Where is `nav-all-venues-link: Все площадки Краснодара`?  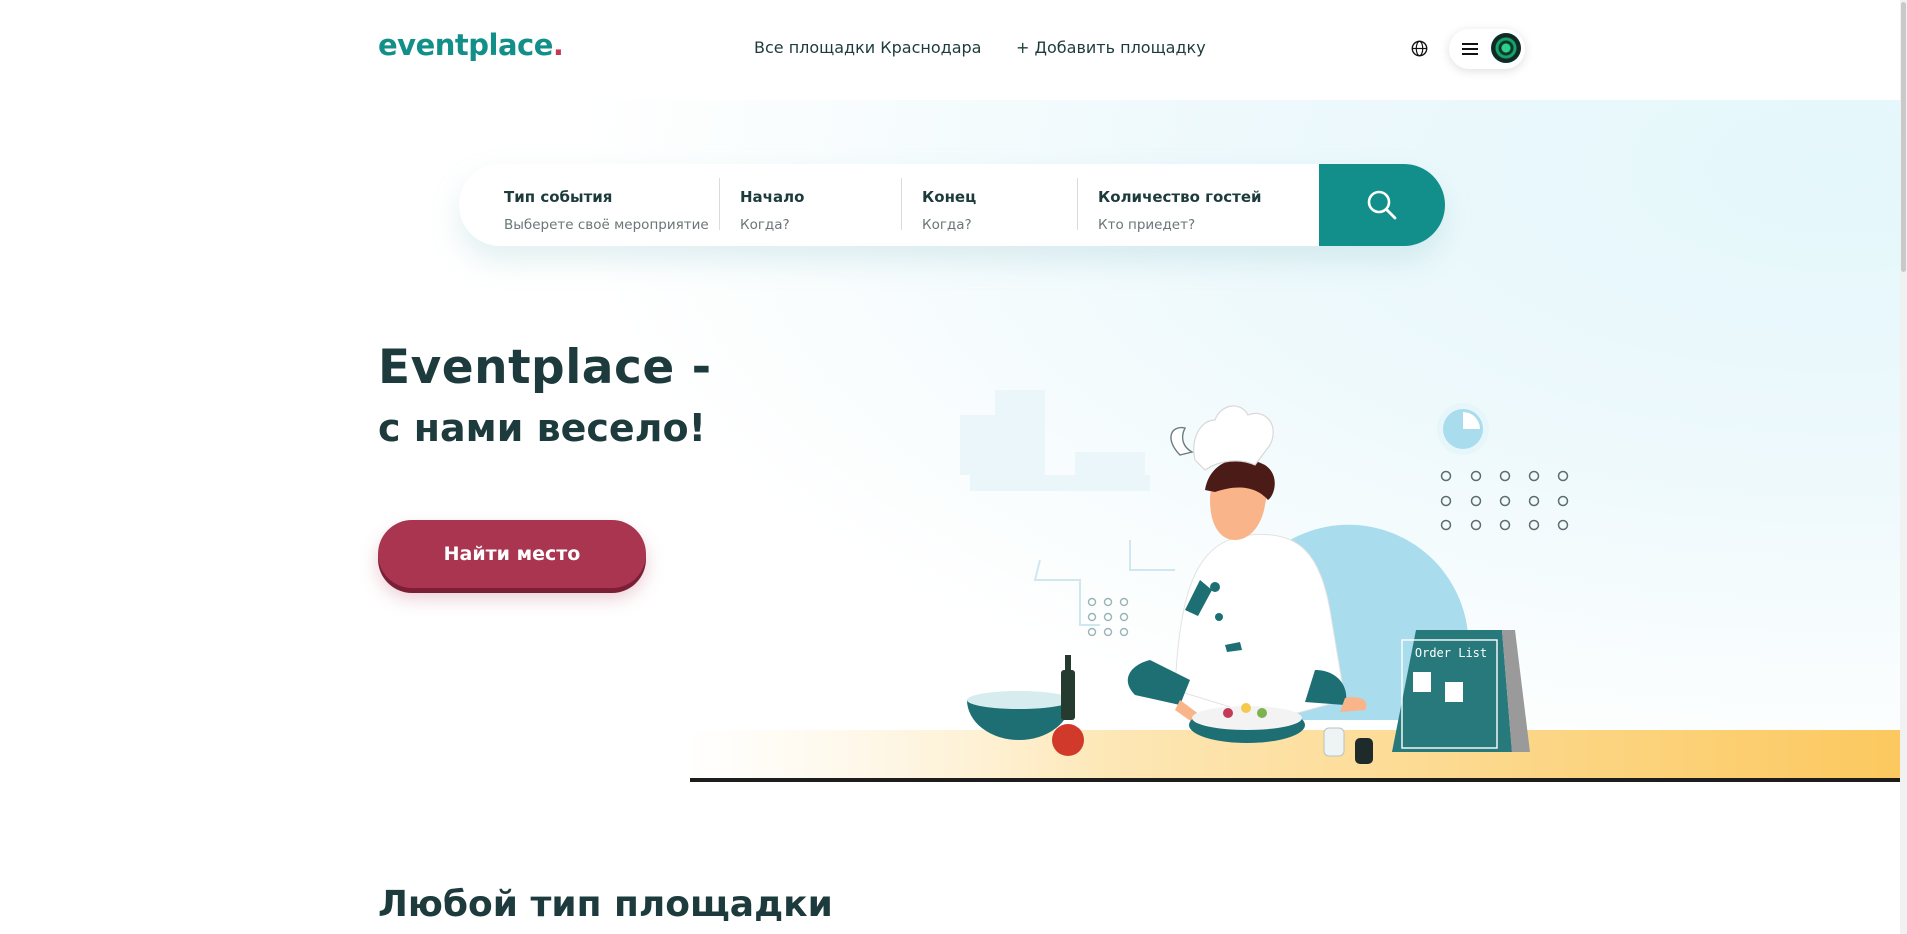
nav-all-venues-link: Все площадки Краснодара is located at coordinates (867, 47).